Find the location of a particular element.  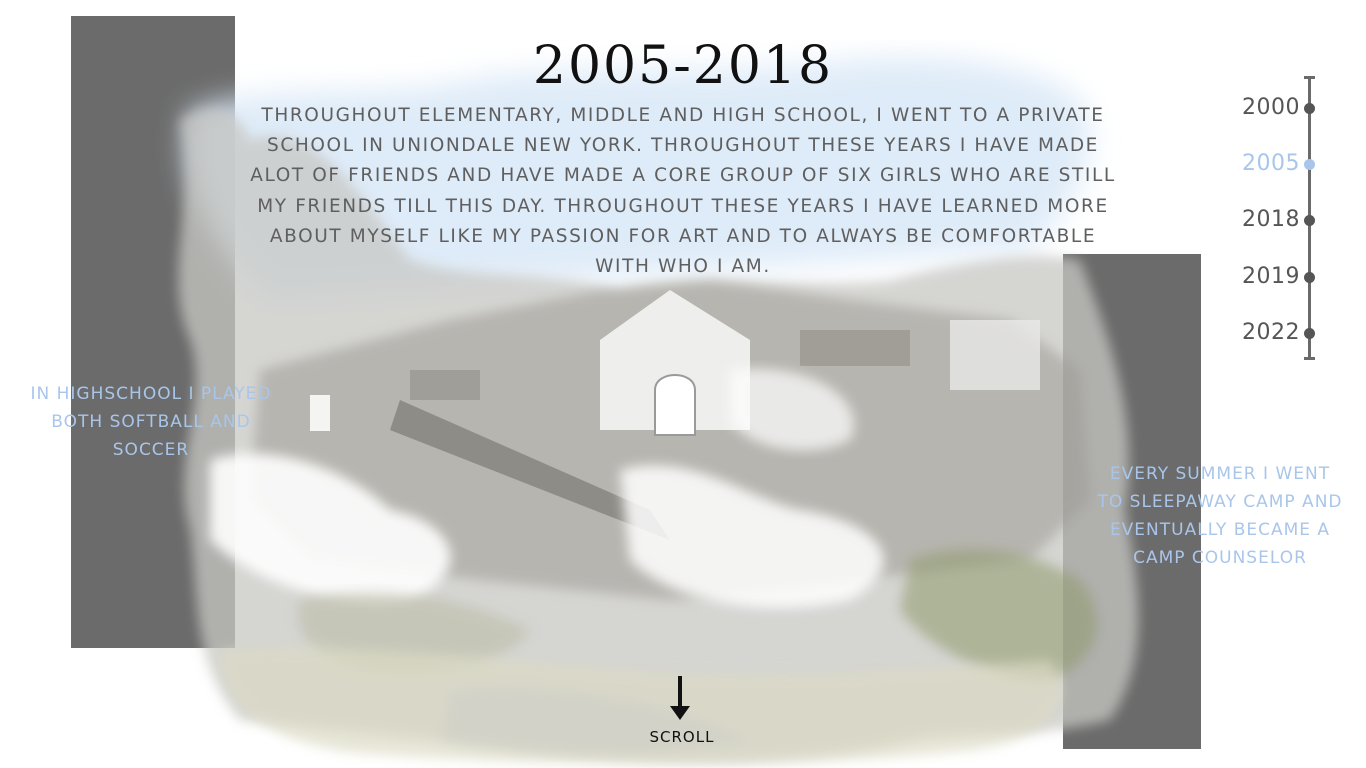

timeline-item-2022: 2022 is located at coordinates (1263, 333).